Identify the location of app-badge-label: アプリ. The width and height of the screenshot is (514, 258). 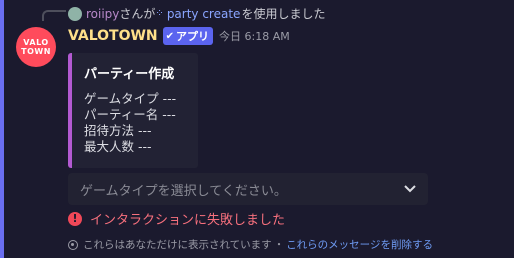
(193, 36).